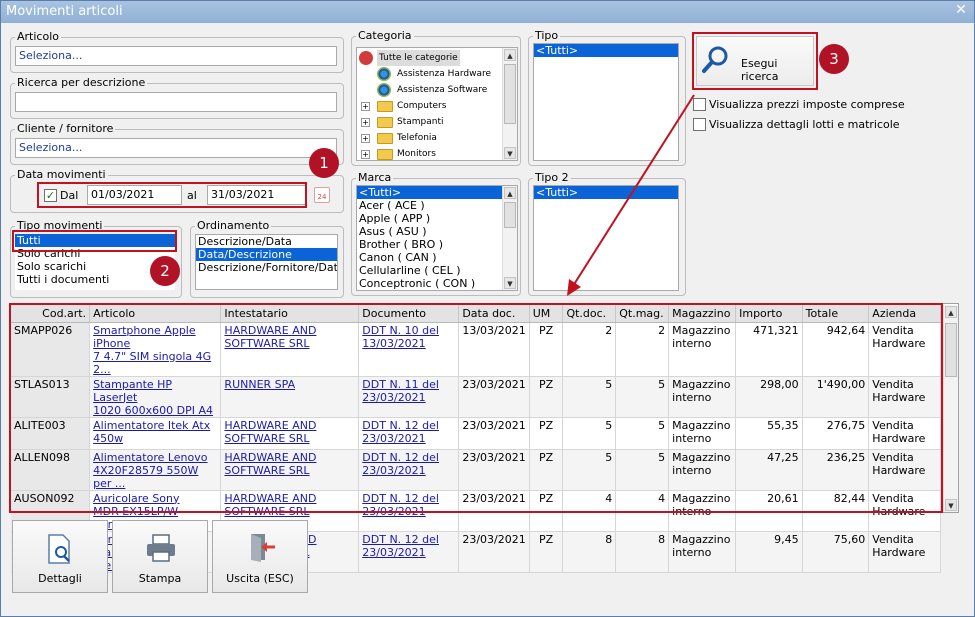  I want to click on ordinamento-label: Ordinamento, so click(233, 225).